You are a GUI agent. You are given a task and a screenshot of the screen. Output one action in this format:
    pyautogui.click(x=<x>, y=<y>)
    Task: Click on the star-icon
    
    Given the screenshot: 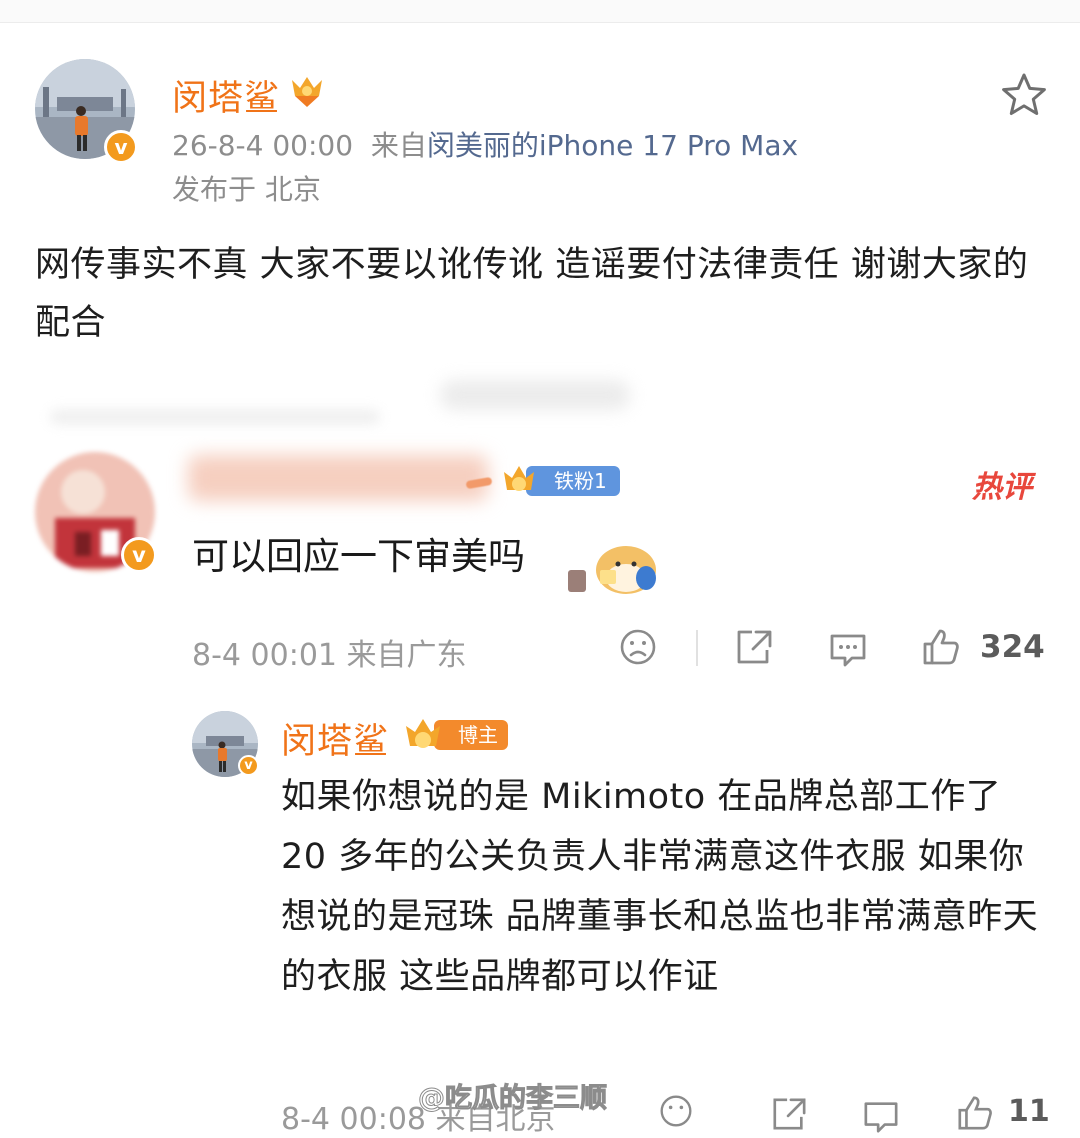 What is the action you would take?
    pyautogui.click(x=1024, y=97)
    